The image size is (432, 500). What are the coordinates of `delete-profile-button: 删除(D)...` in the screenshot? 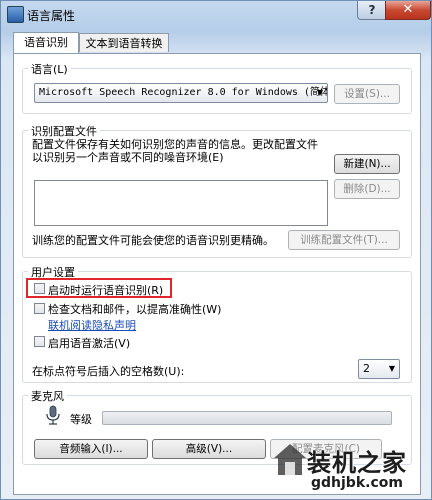 It's located at (367, 189).